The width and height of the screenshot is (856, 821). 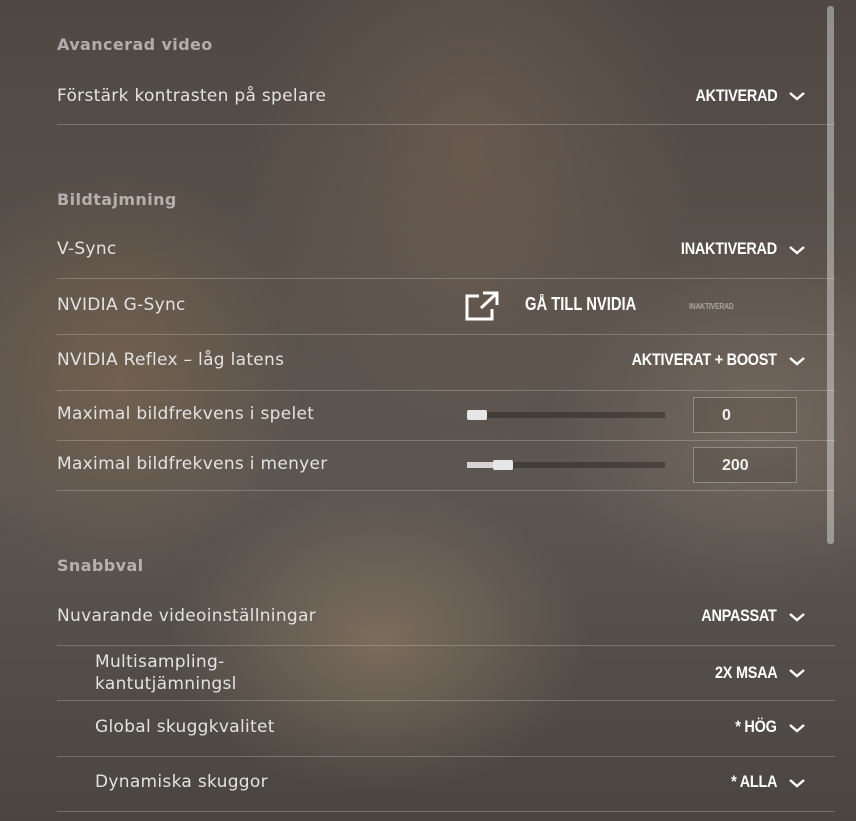 What do you see at coordinates (171, 360) in the screenshot?
I see `reflex-label: NVIDIA Reflex – låg latens` at bounding box center [171, 360].